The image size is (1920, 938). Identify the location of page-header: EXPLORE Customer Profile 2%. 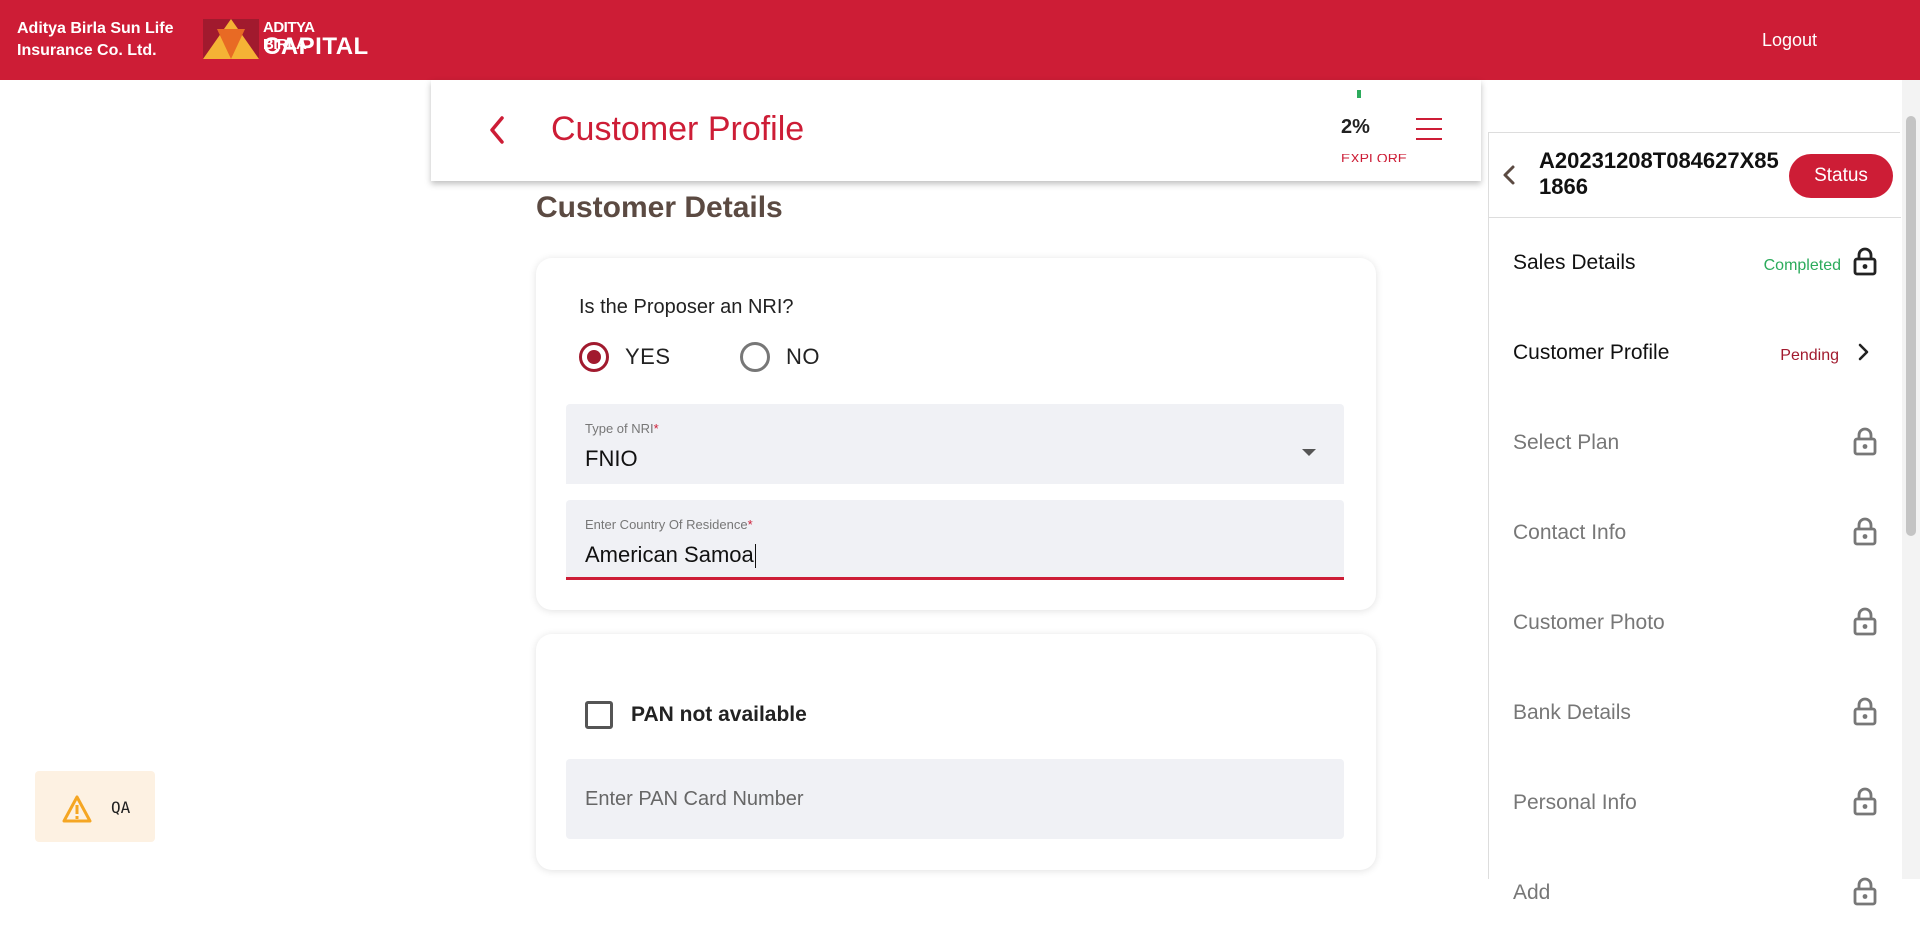
(956, 130).